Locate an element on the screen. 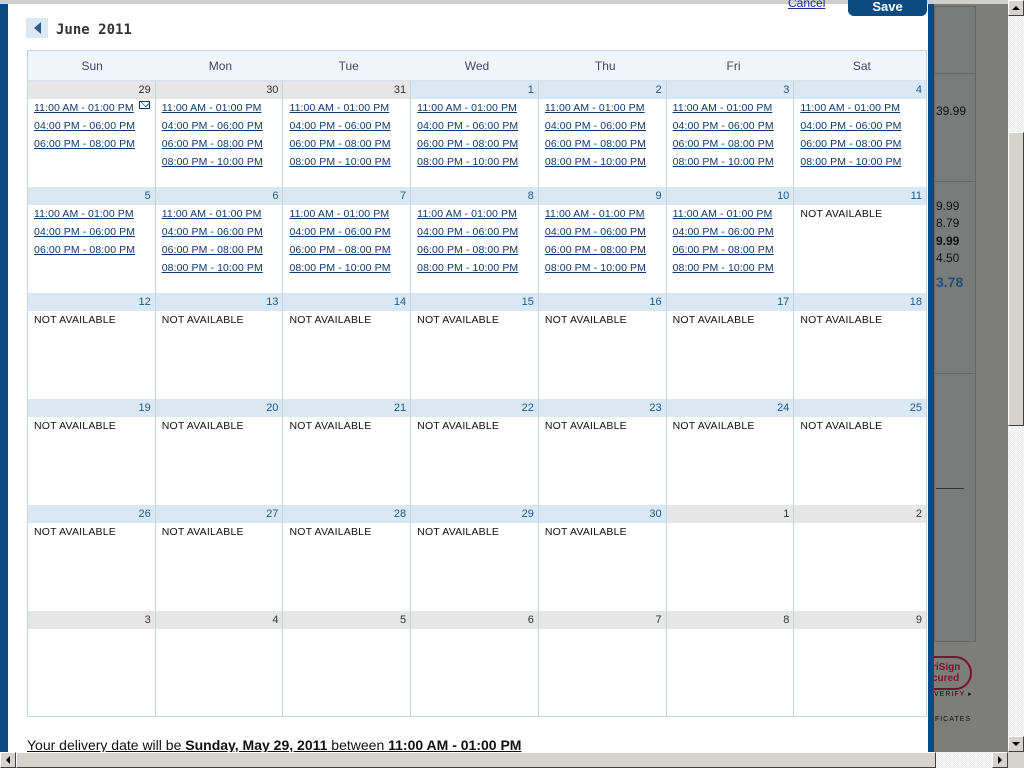 This screenshot has height=768, width=1024. scroll-right-button is located at coordinates (1000, 760).